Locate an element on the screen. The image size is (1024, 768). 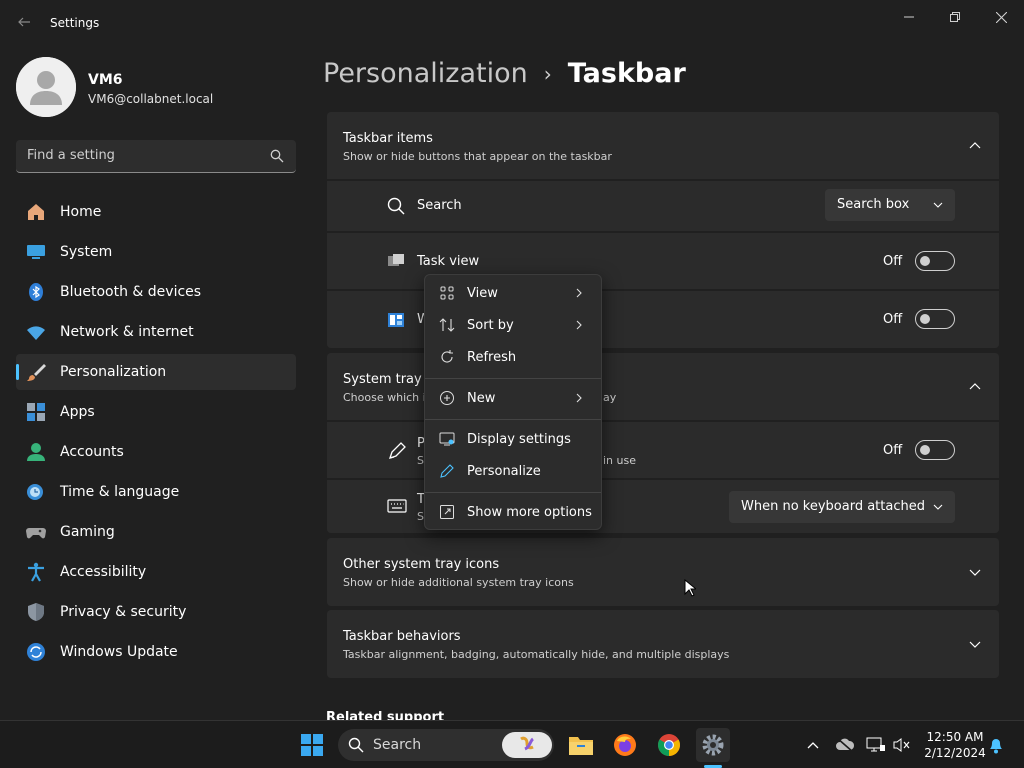
sidebar-item-bluetooth: Bluetooth & devices is located at coordinates (156, 292).